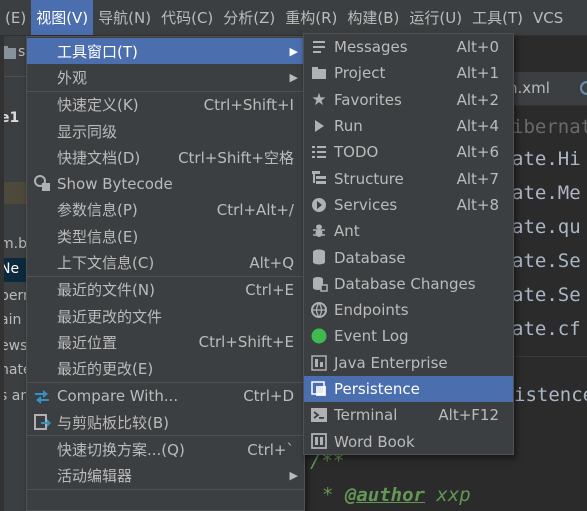 The height and width of the screenshot is (511, 587). What do you see at coordinates (319, 310) in the screenshot?
I see `endpoints-icon` at bounding box center [319, 310].